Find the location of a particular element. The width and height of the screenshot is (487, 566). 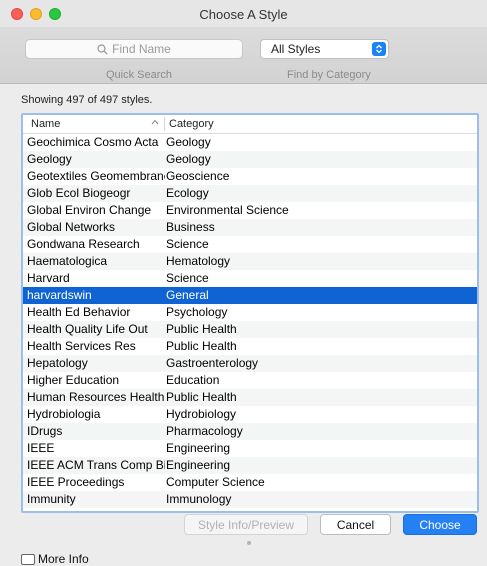

more-info-toggle: More Info is located at coordinates (55, 559).